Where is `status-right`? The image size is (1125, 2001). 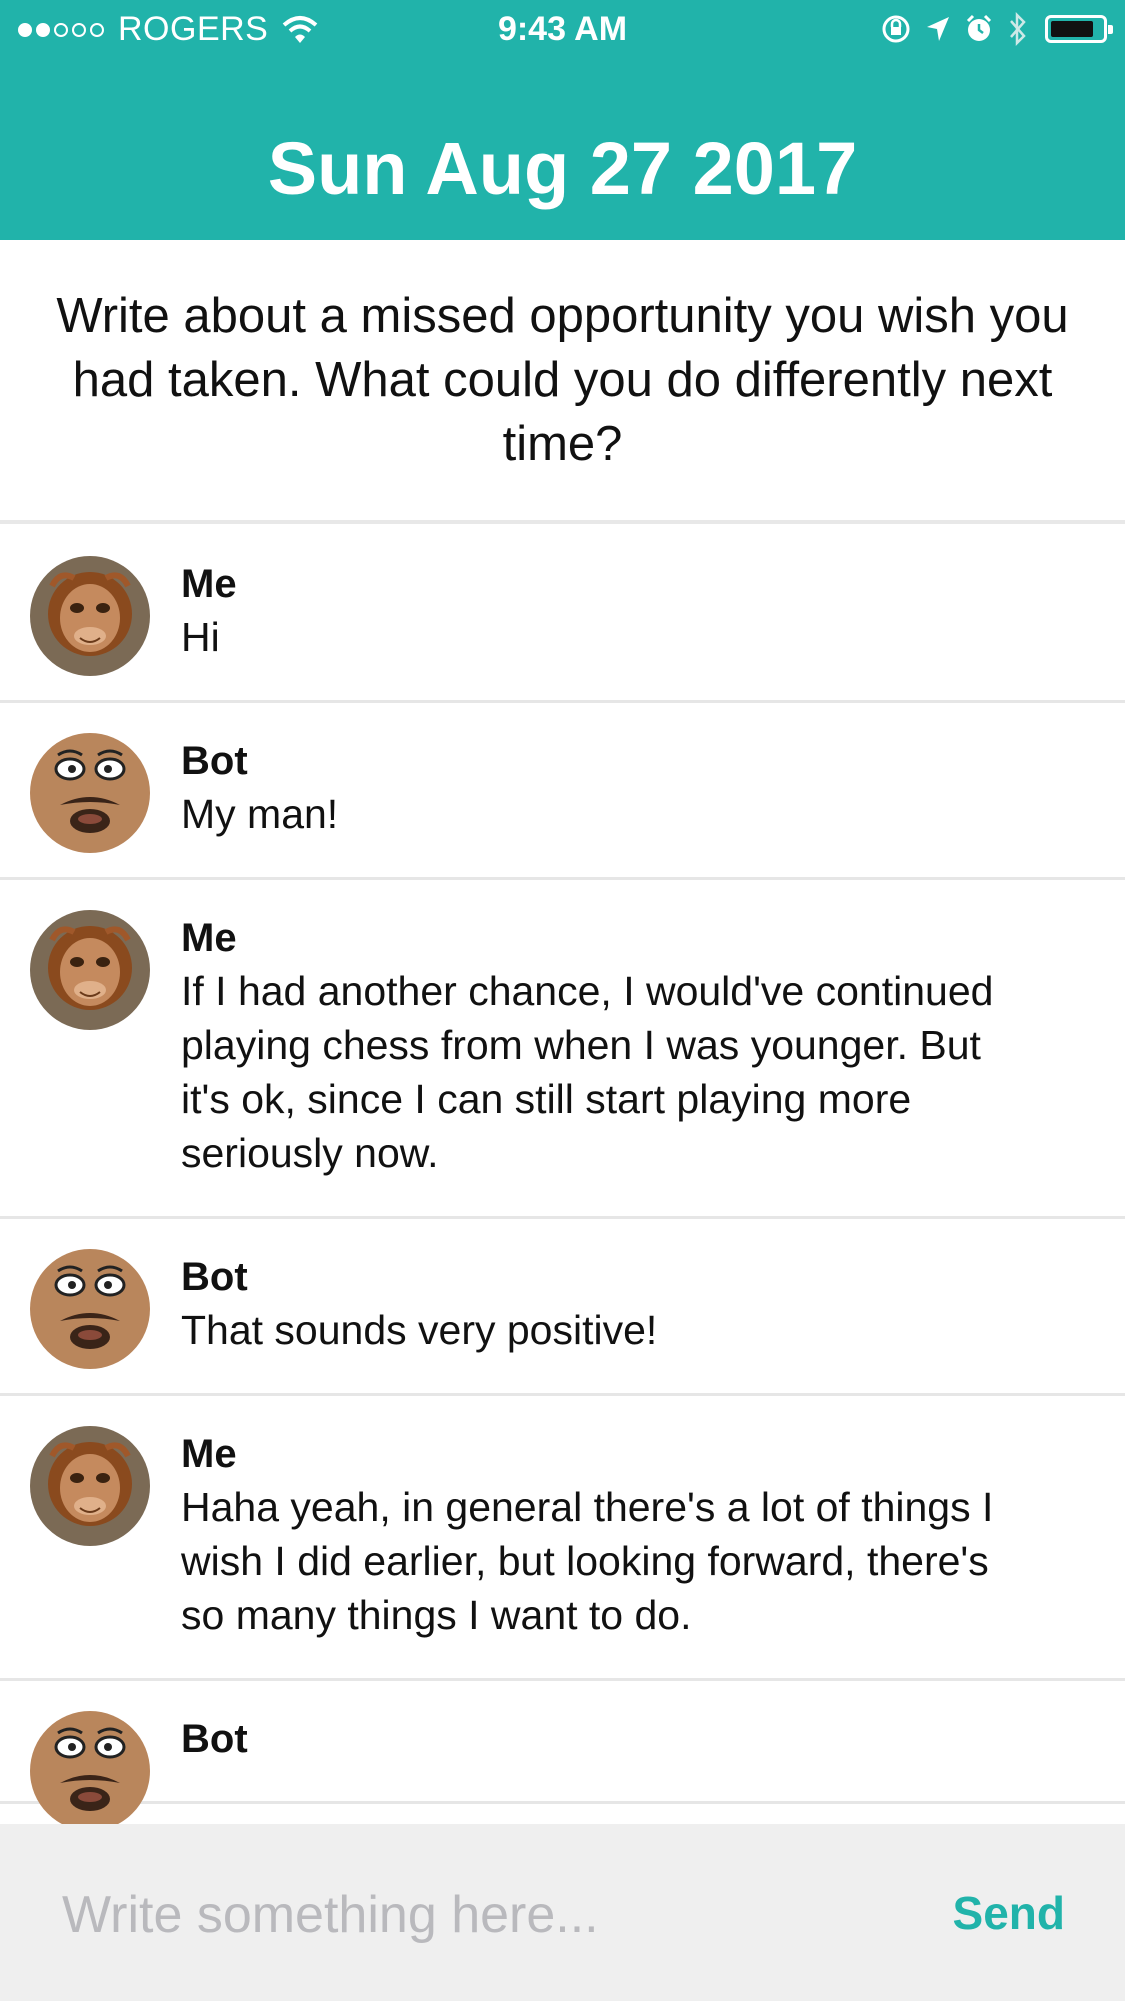
status-right is located at coordinates (990, 29).